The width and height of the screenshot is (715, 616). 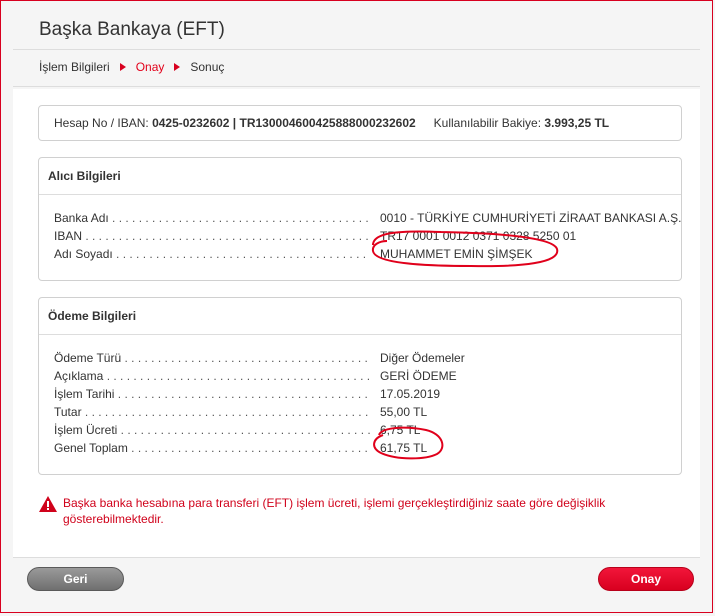 I want to click on detail-row: Genel Toplam 61,75 TL, so click(x=367, y=448).